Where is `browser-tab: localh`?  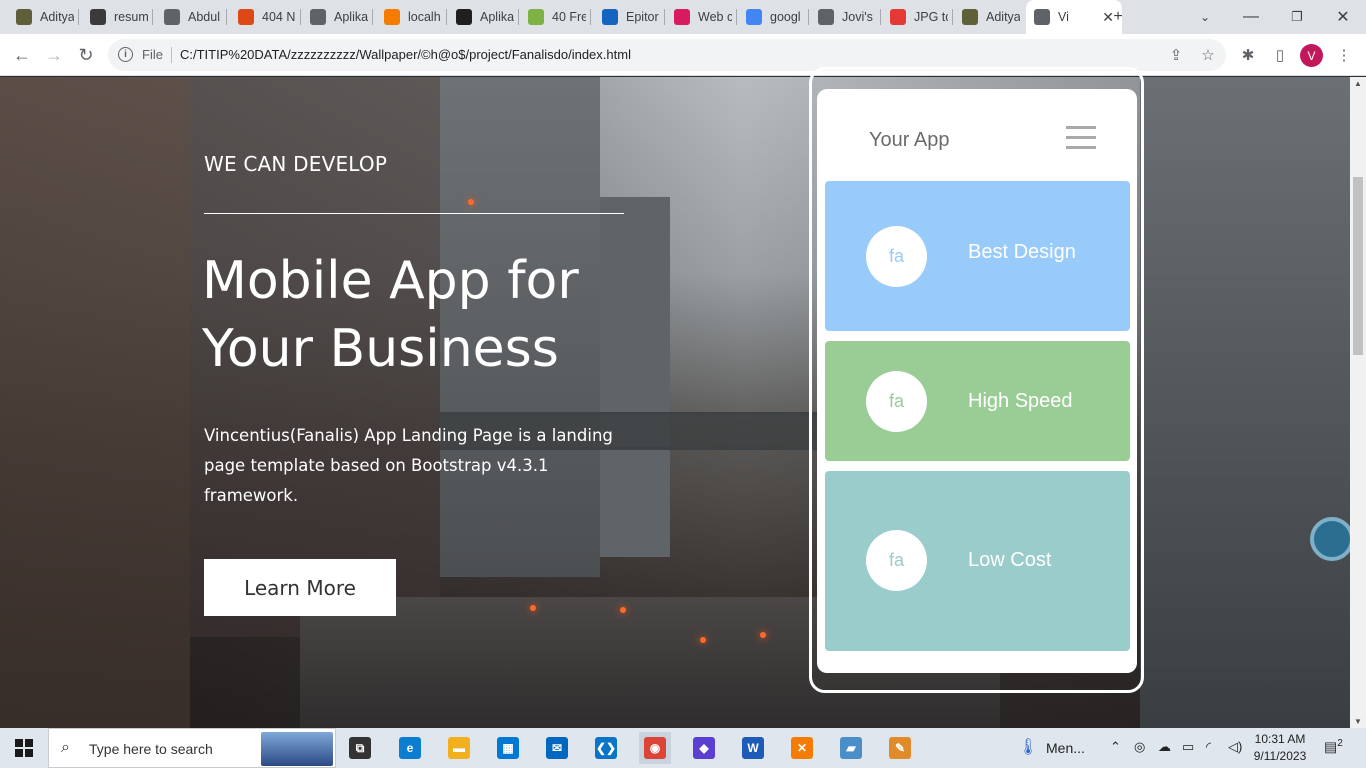 browser-tab: localh is located at coordinates (410, 17).